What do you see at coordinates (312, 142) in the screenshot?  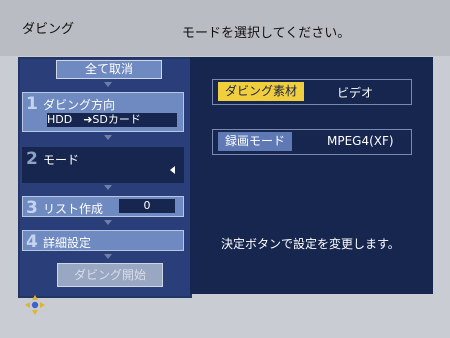 I see `recording-mode-row: 録画モード MPEG4(XF)` at bounding box center [312, 142].